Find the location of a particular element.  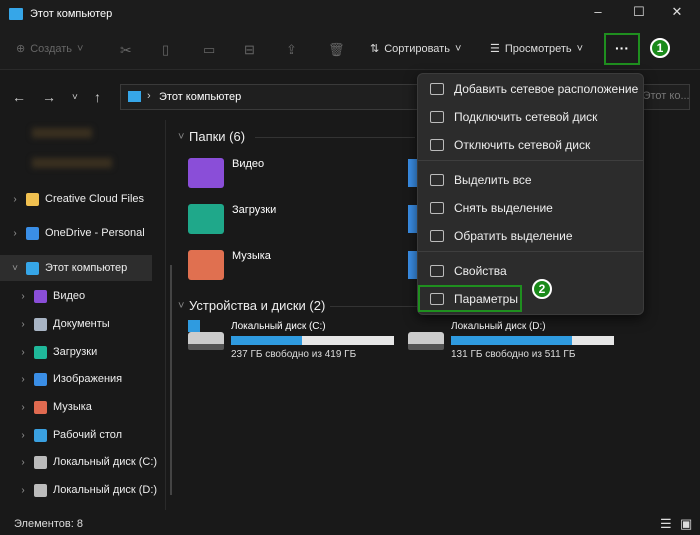

sidebar-item: ˅ Этот компьютер is located at coordinates (76, 268).